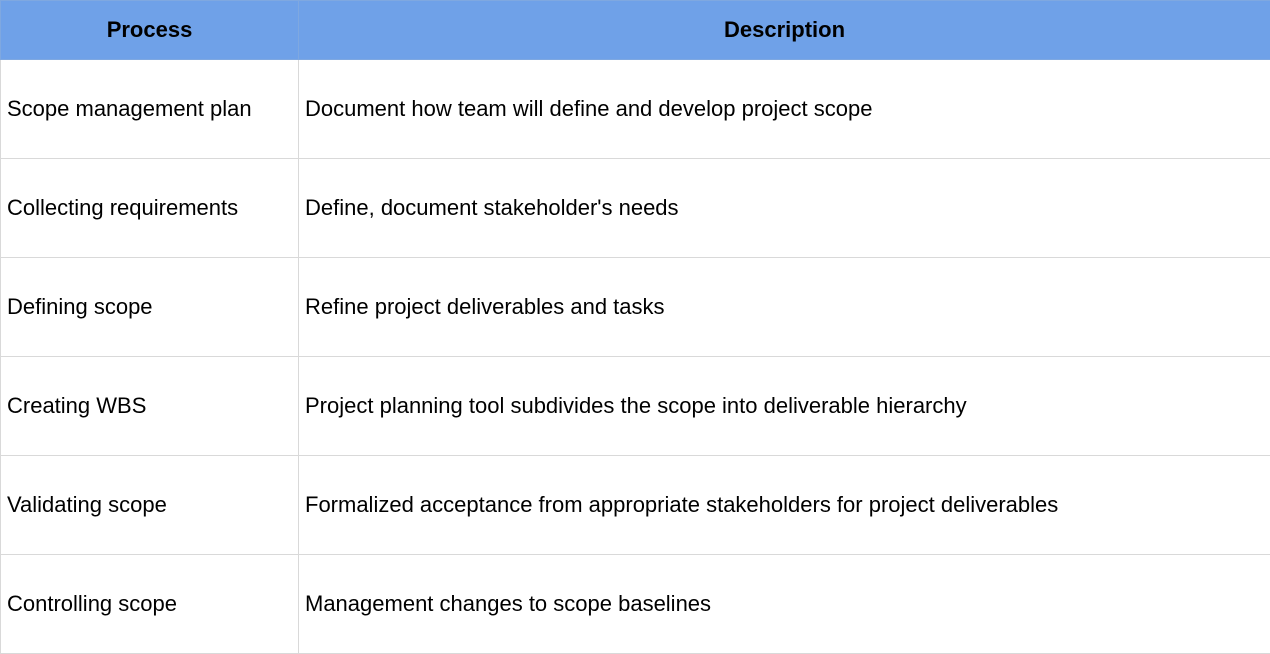  Describe the element at coordinates (784, 307) in the screenshot. I see `cell-description: Refine project deliverables and tasks` at that location.